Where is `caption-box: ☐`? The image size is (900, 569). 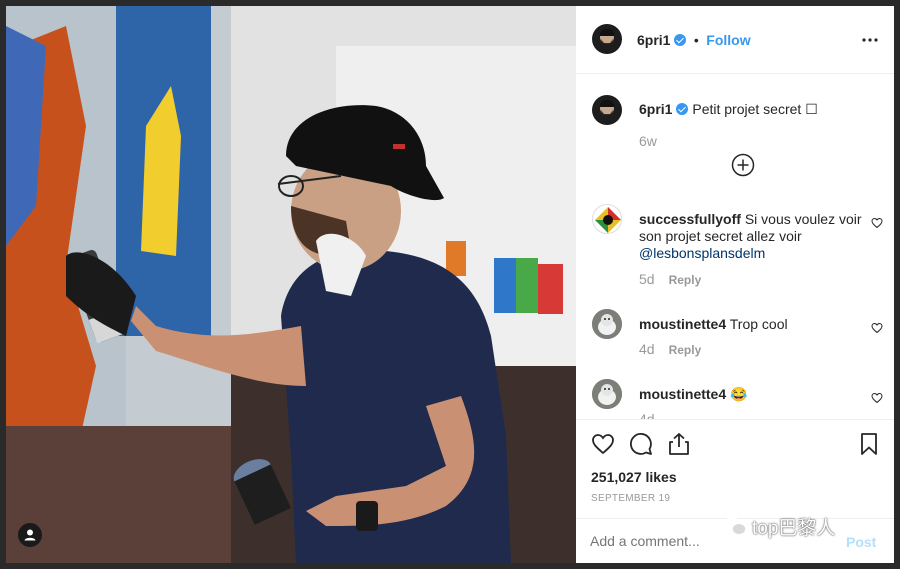 caption-box: ☐ is located at coordinates (811, 109).